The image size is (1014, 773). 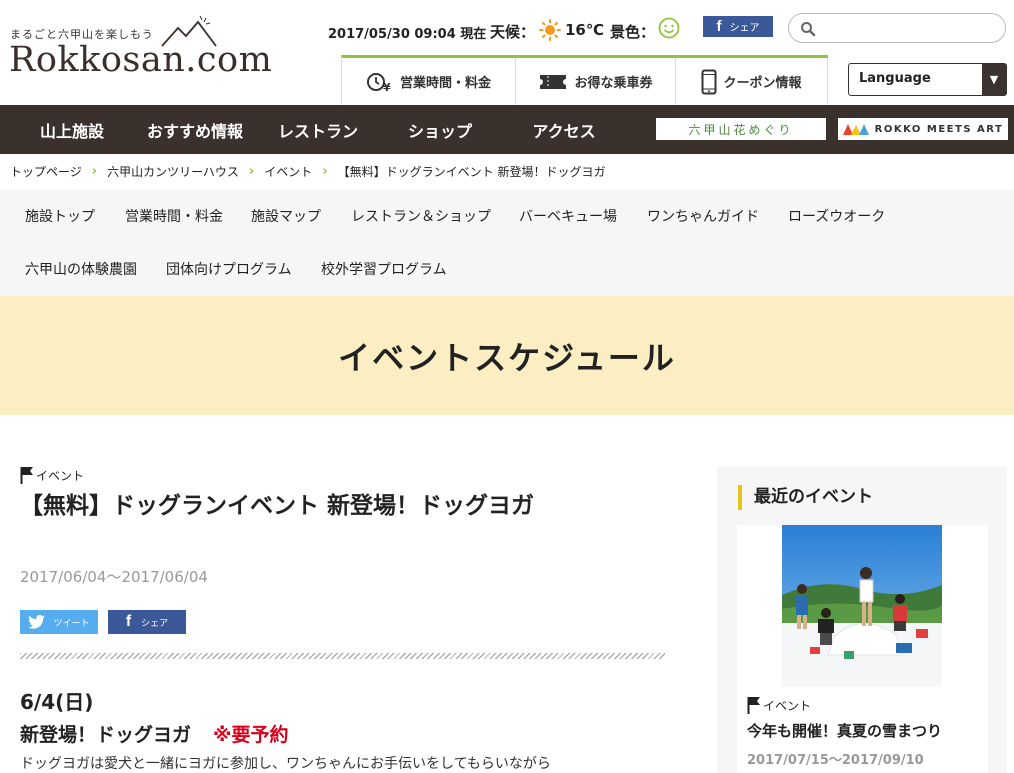 I want to click on subnav-facility-top: 施設トップ, so click(x=60, y=216).